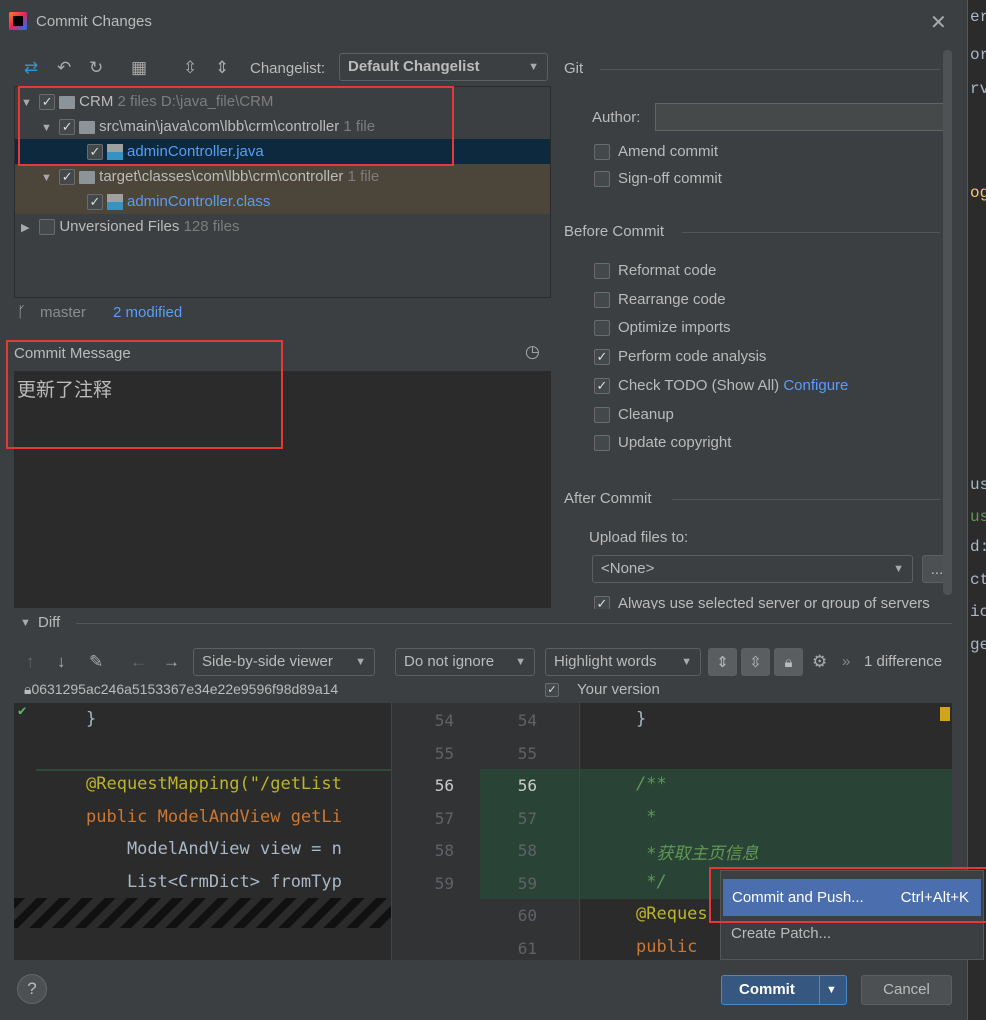 Image resolution: width=986 pixels, height=1020 pixels. I want to click on before-commit-option: Optimize imports, so click(662, 328).